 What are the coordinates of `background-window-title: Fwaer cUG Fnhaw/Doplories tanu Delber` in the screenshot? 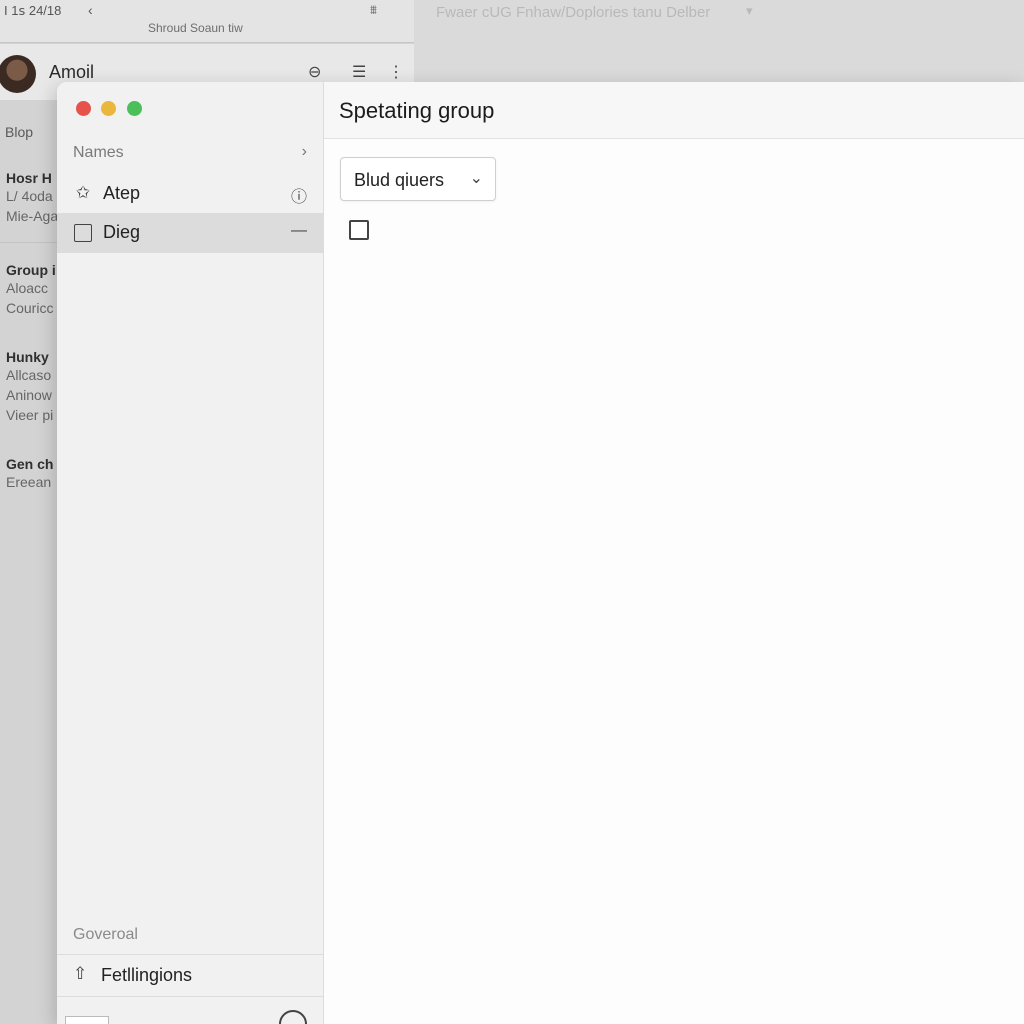 It's located at (573, 12).